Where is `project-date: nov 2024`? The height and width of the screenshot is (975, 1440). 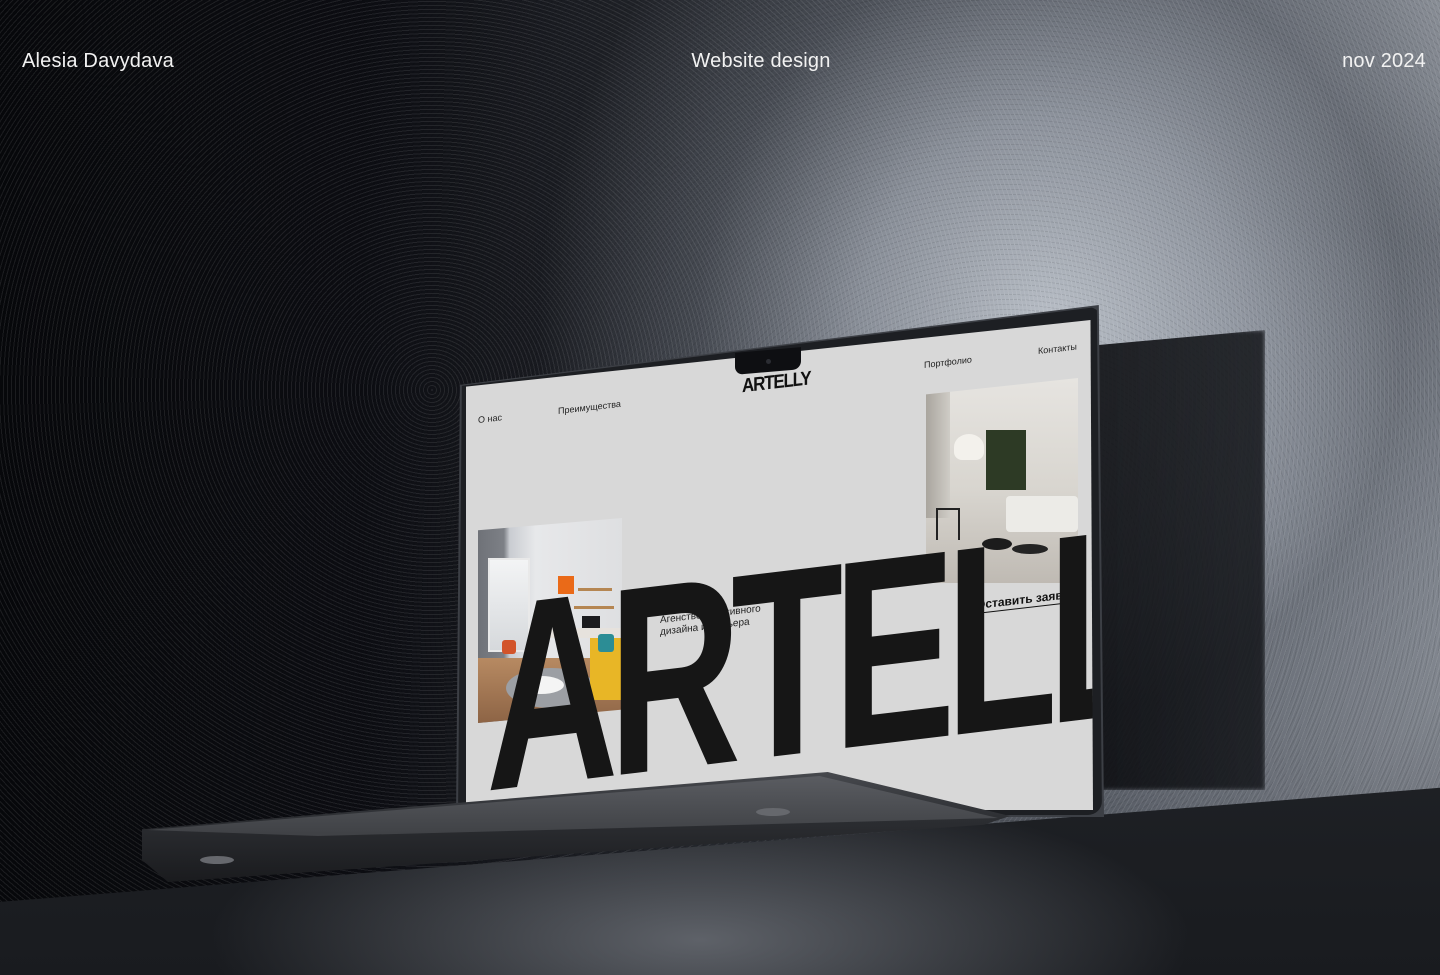
project-date: nov 2024 is located at coordinates (1384, 61).